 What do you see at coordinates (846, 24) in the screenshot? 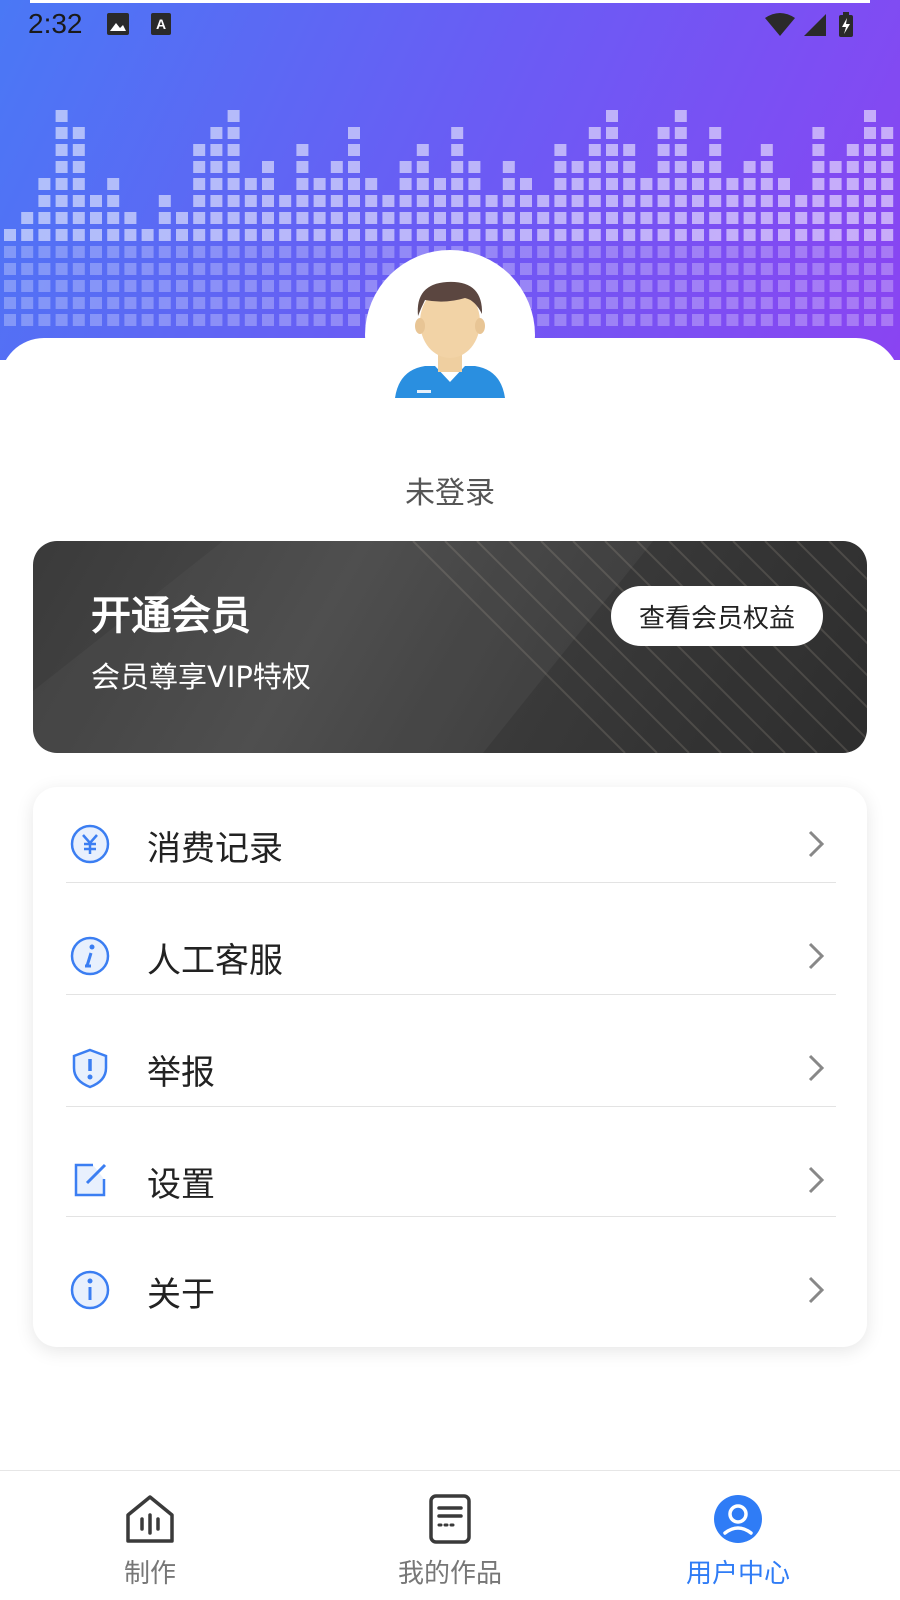
I see `battery-icon` at bounding box center [846, 24].